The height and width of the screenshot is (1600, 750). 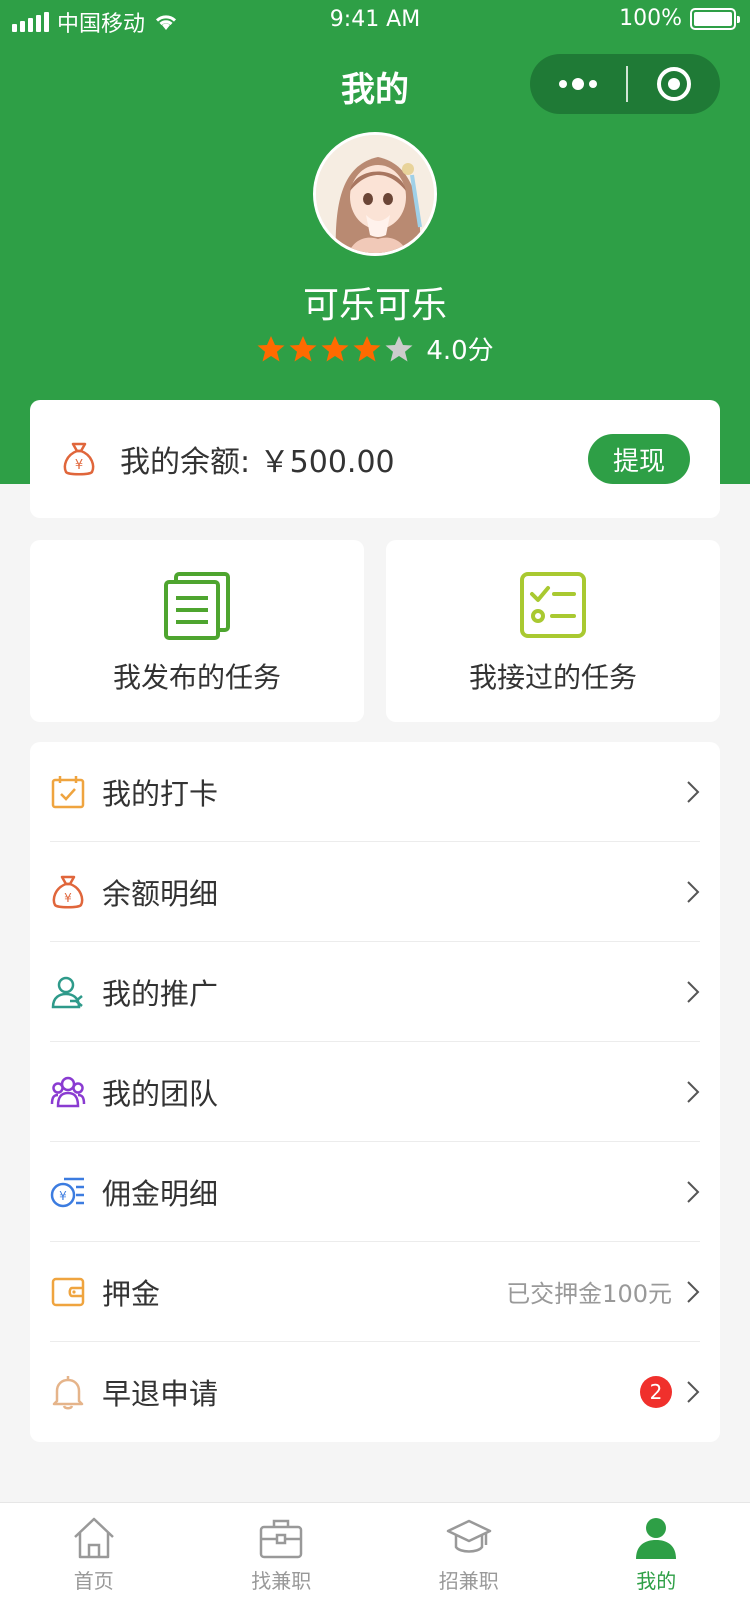 What do you see at coordinates (468, 1536) in the screenshot?
I see `graduation-cap-icon` at bounding box center [468, 1536].